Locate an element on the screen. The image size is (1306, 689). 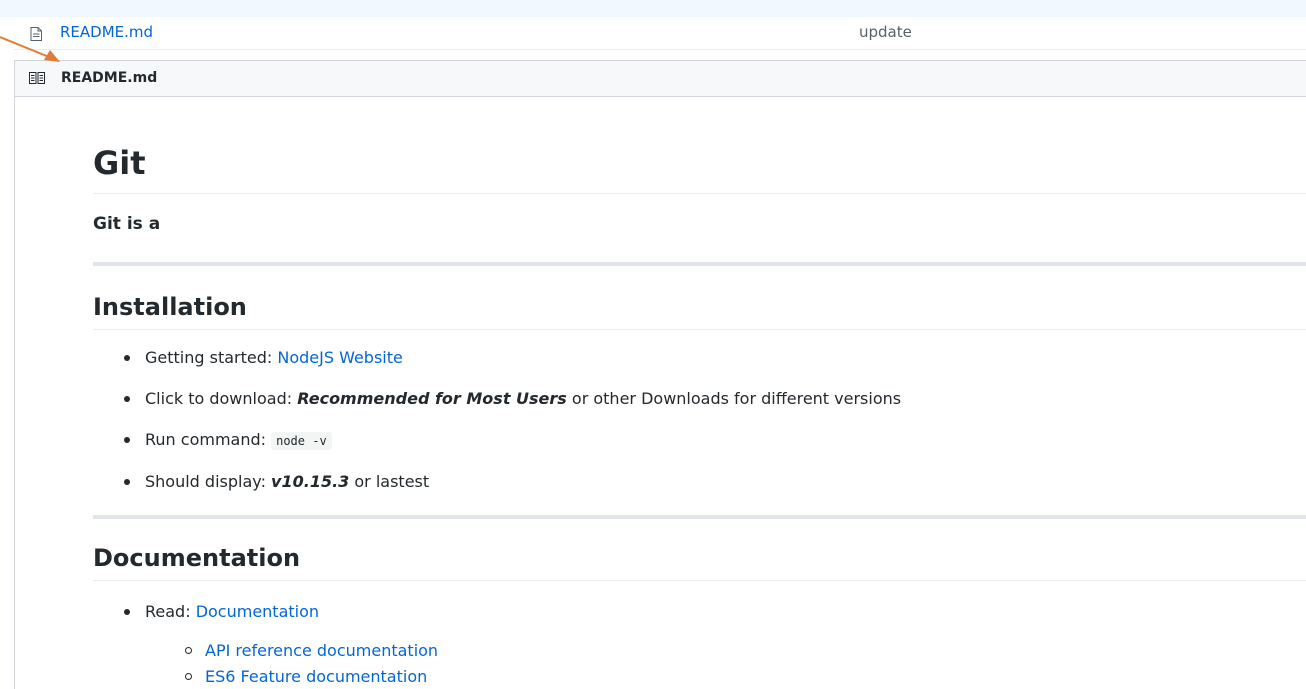
file-row-readme: README.md update is located at coordinates (660, 33).